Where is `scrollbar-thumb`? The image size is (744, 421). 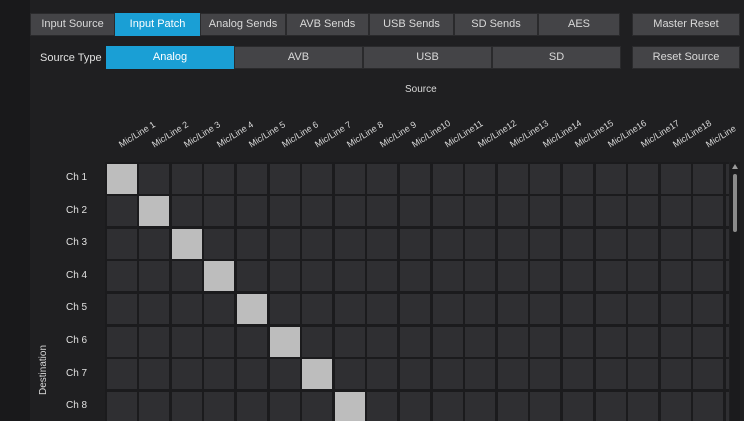 scrollbar-thumb is located at coordinates (735, 203).